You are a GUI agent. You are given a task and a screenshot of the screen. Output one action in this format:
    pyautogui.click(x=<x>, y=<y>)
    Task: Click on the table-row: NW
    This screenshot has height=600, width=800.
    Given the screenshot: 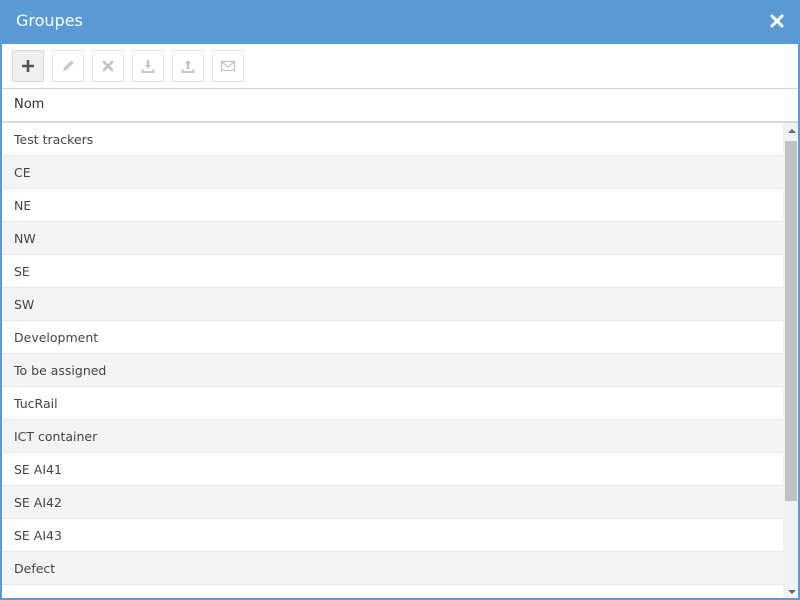 What is the action you would take?
    pyautogui.click(x=392, y=238)
    